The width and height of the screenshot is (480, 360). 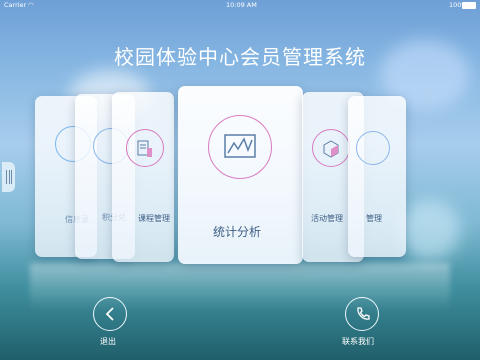 I want to click on card-activity-management-label: 活动管理, so click(x=327, y=218).